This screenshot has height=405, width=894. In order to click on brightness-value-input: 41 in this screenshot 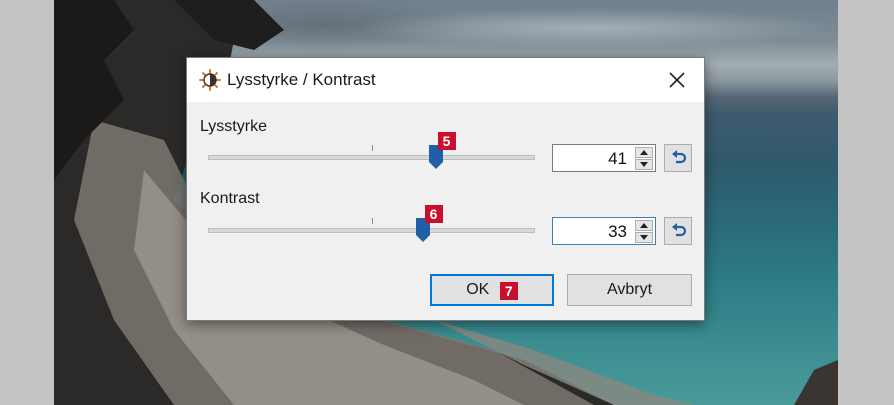, I will do `click(604, 158)`.